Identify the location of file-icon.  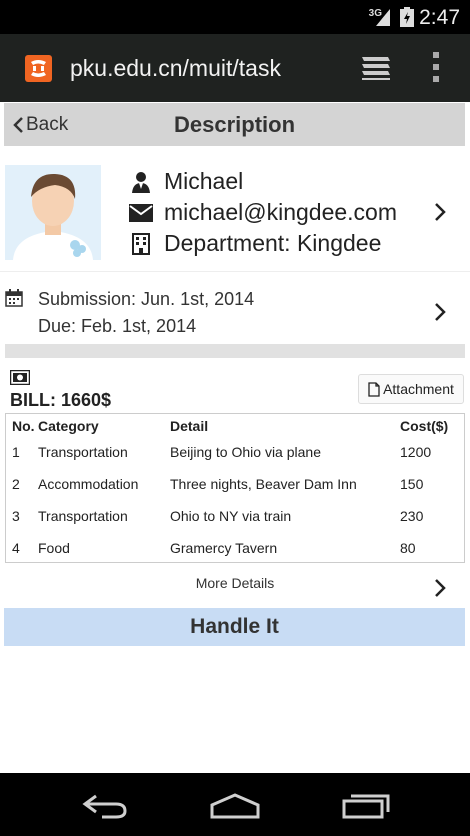
(374, 389).